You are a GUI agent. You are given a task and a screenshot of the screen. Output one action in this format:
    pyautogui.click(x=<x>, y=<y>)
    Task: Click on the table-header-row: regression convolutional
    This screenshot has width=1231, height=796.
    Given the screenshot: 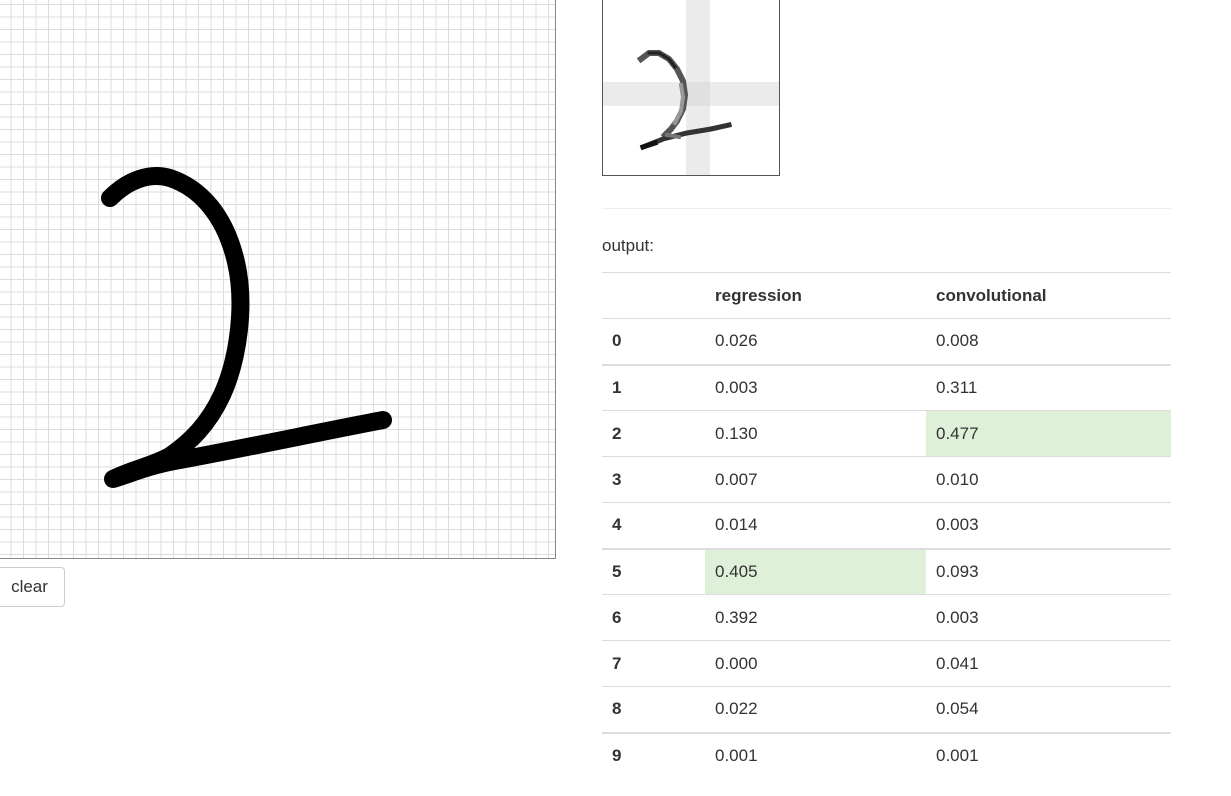 What is the action you would take?
    pyautogui.click(x=886, y=295)
    